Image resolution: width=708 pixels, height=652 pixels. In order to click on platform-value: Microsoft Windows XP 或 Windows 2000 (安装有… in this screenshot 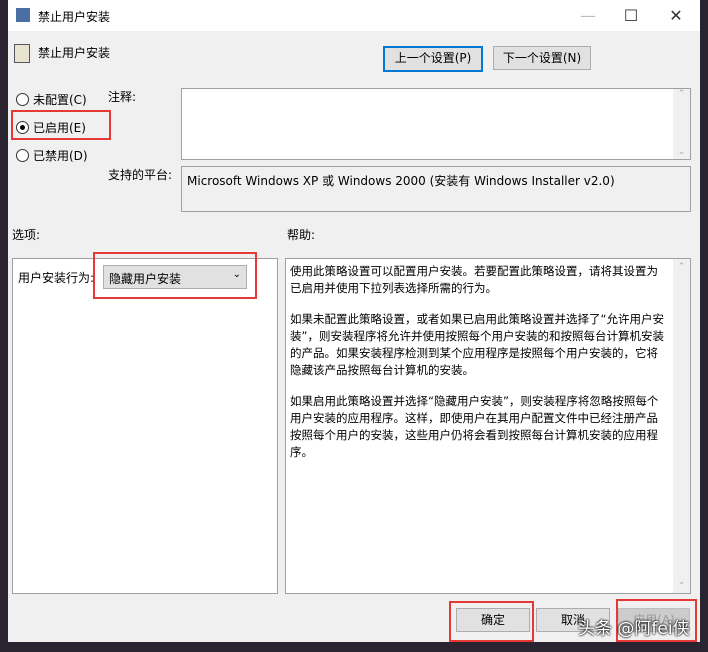, I will do `click(401, 181)`.